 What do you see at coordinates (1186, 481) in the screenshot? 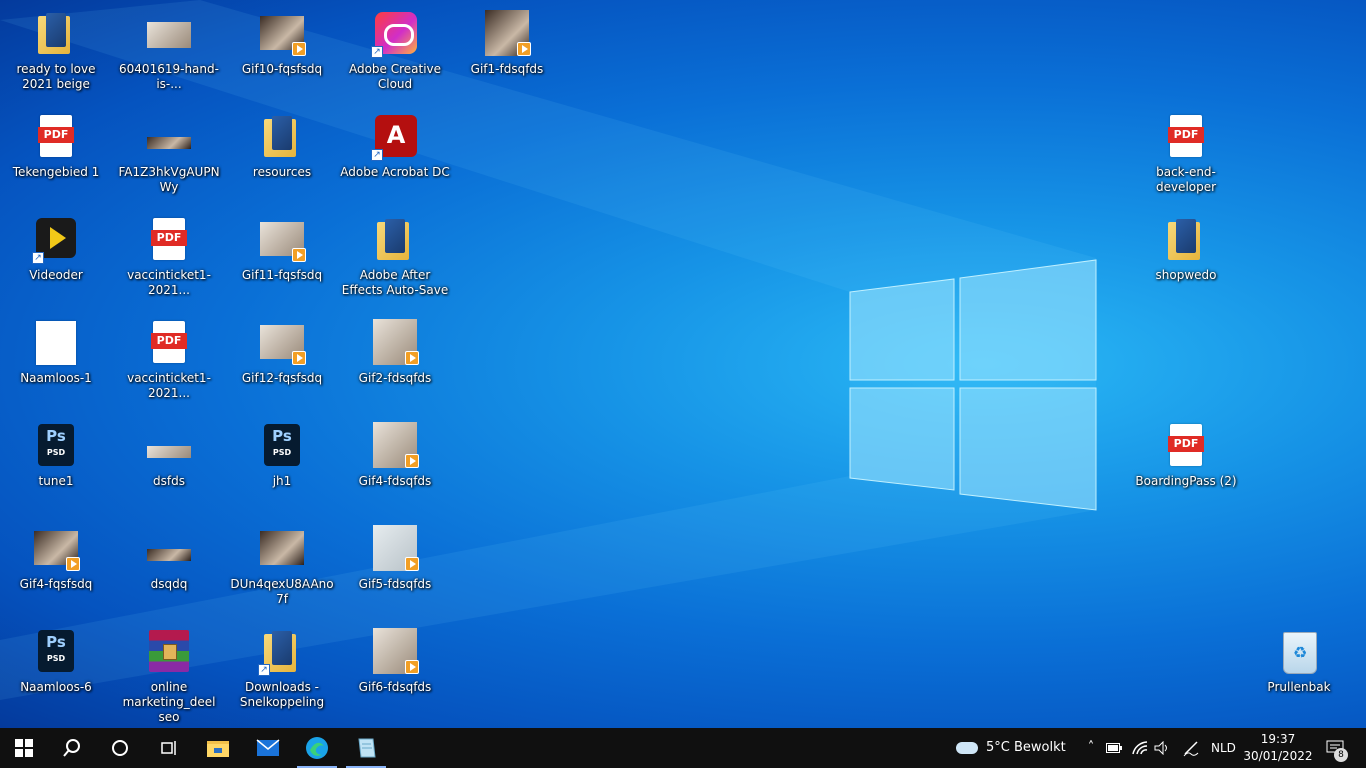
I see `icon-label: BoardingPass (2)` at bounding box center [1186, 481].